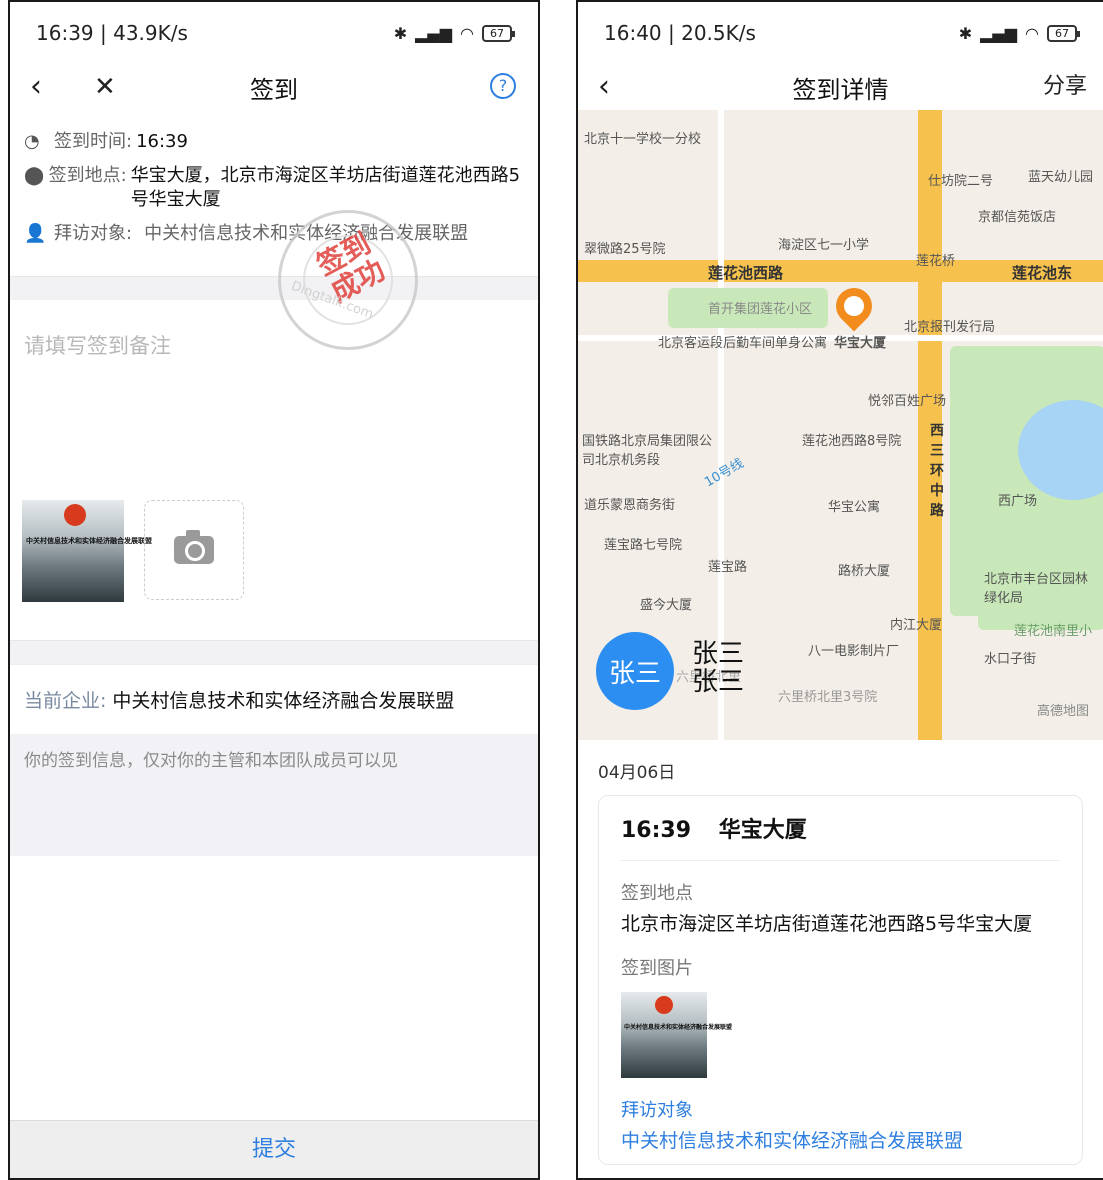 The width and height of the screenshot is (1103, 1180). Describe the element at coordinates (860, 343) in the screenshot. I see `map-label: 华宝大厦` at that location.